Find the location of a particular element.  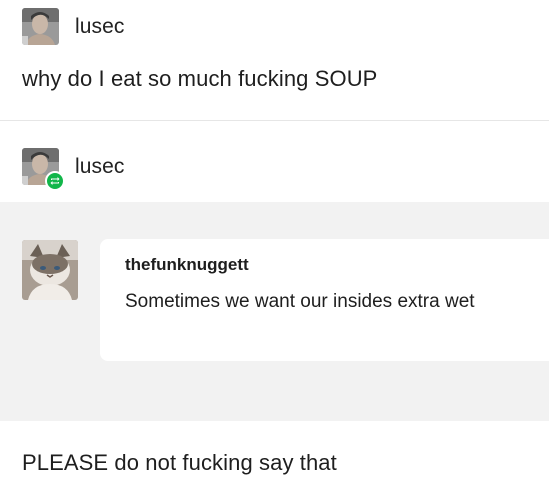

reblog-badge is located at coordinates (55, 181).